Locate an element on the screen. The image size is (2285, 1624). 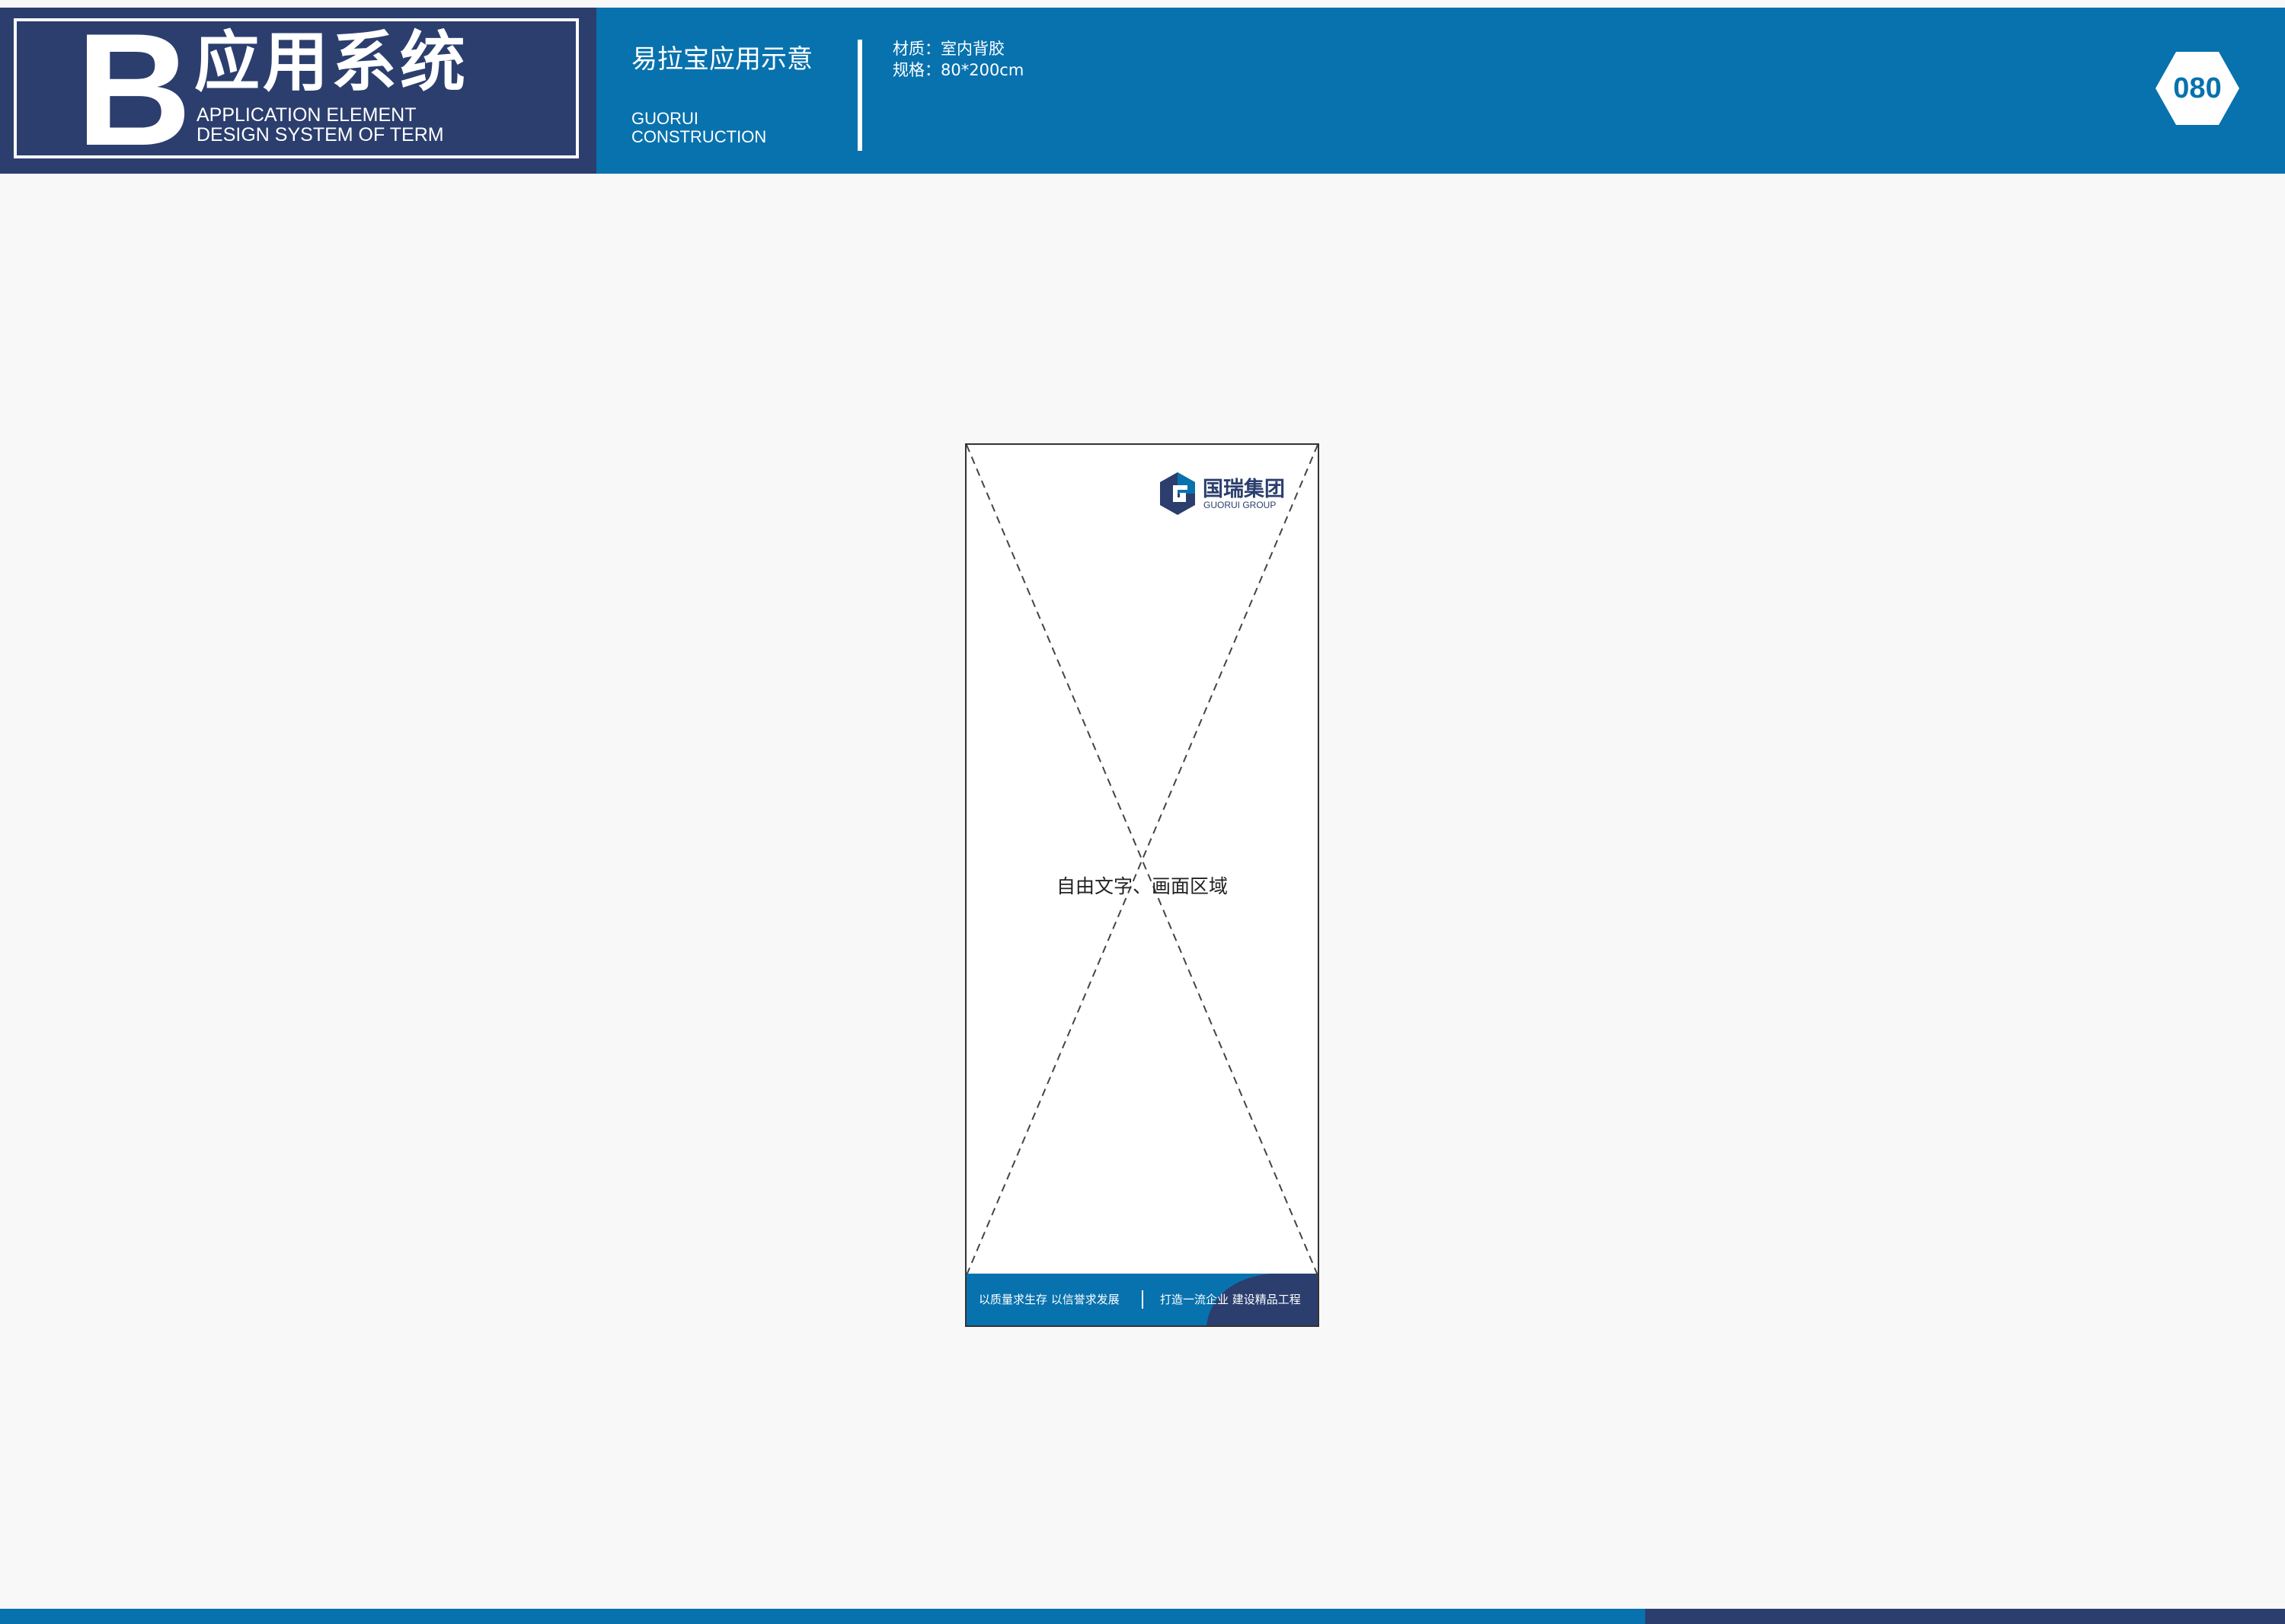
company-name-line-2: CONSTRUCTION is located at coordinates (699, 136).